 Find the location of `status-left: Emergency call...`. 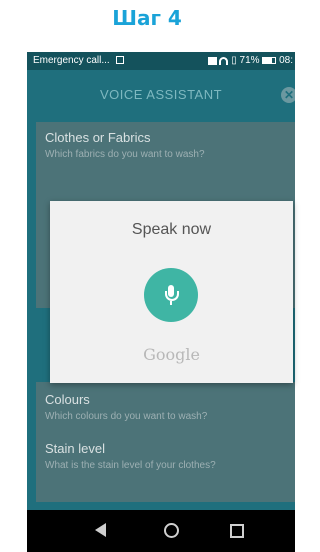

status-left: Emergency call... is located at coordinates (79, 60).